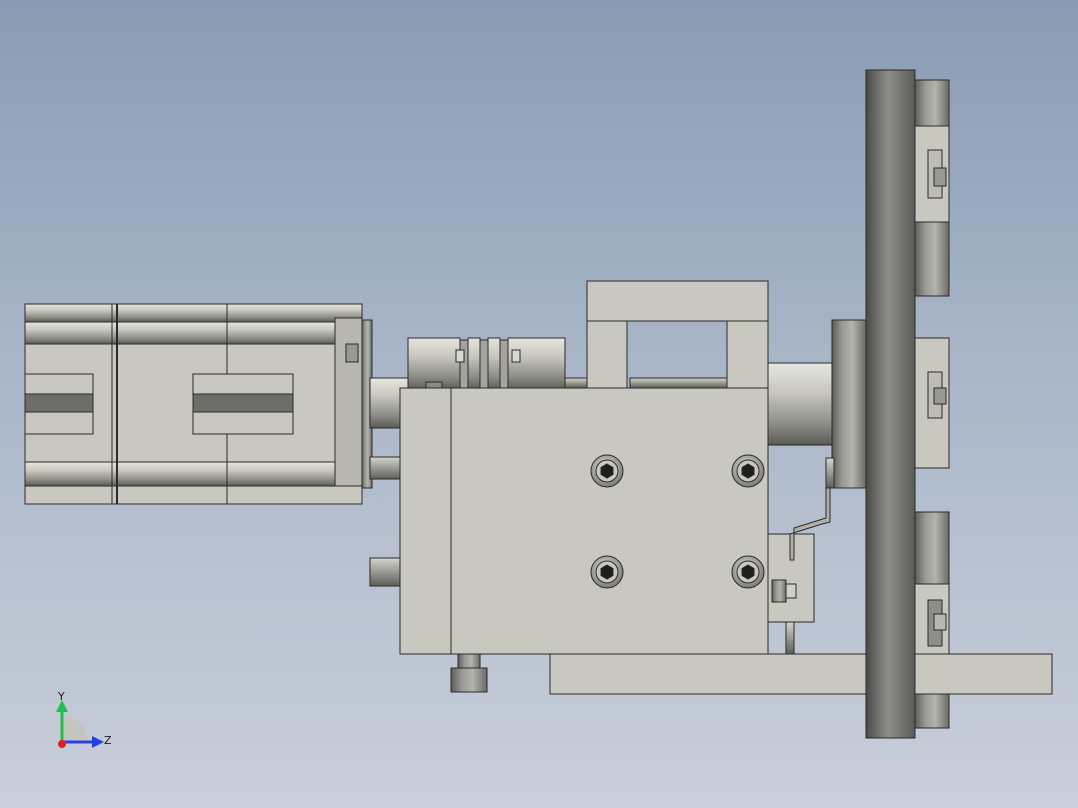 Image resolution: width=1078 pixels, height=808 pixels. What do you see at coordinates (677, 335) in the screenshot?
I see `top-bracket` at bounding box center [677, 335].